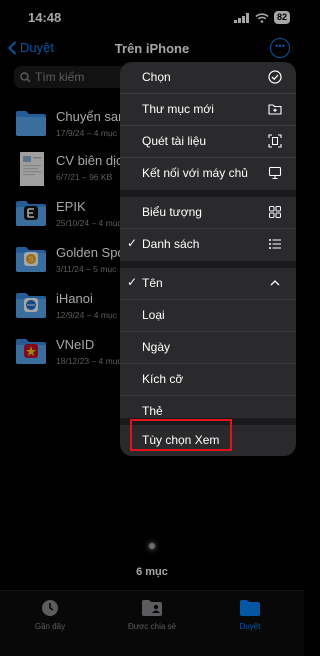 This screenshot has width=320, height=656. Describe the element at coordinates (275, 109) in the screenshot. I see `new-folder-icon` at that location.